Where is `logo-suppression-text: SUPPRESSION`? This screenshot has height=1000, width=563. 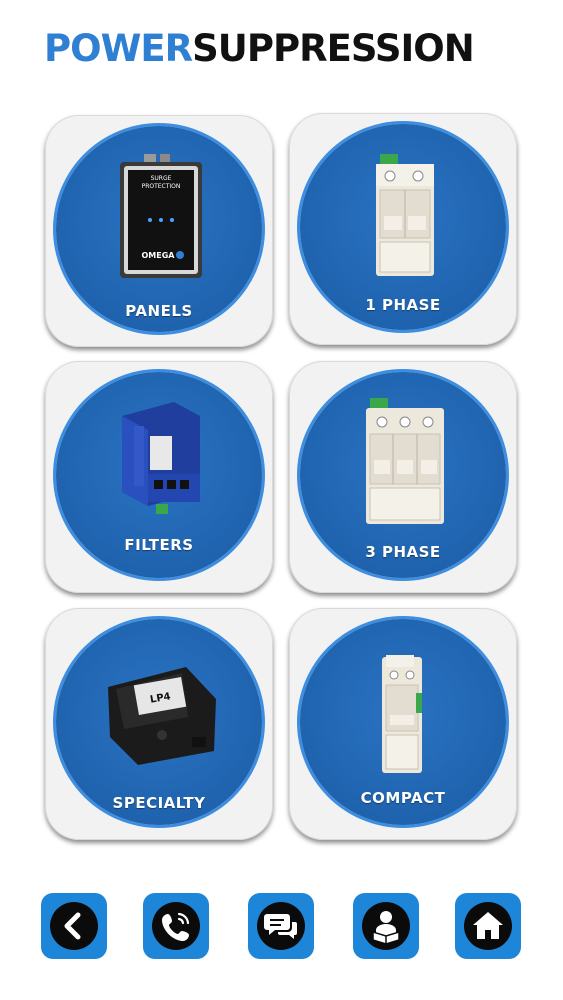
logo-suppression-text: SUPPRESSION is located at coordinates (333, 48).